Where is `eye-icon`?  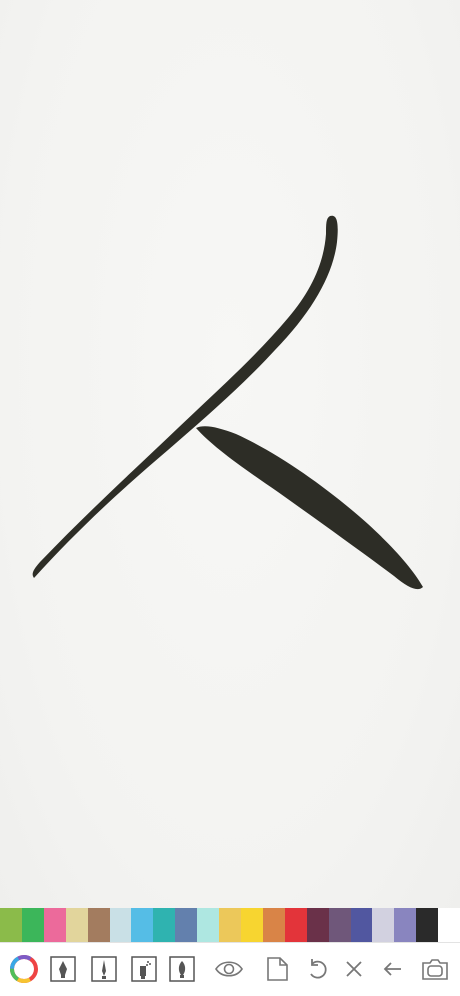 eye-icon is located at coordinates (229, 969).